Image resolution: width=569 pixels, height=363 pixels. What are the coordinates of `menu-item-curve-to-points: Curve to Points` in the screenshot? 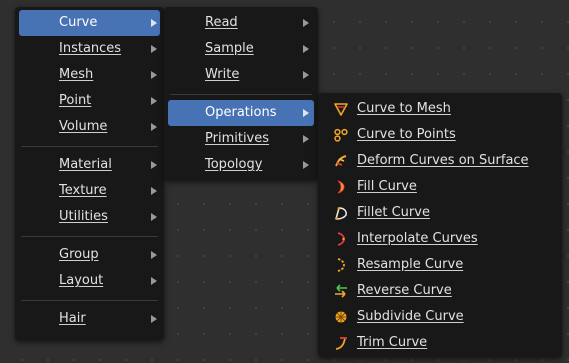 It's located at (440, 135).